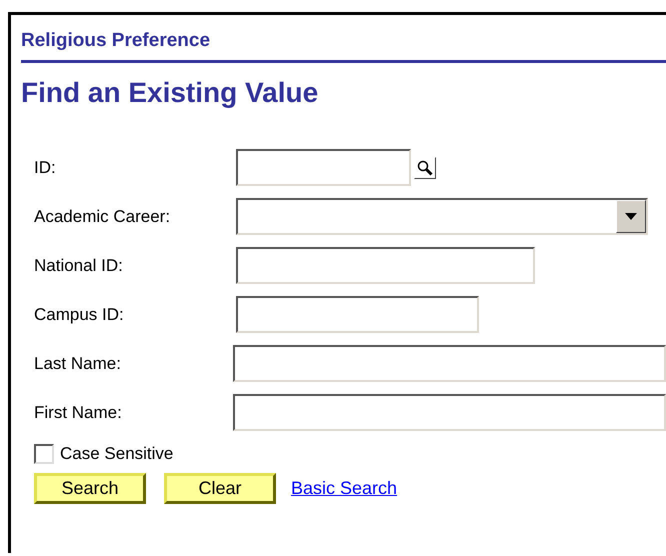 This screenshot has width=666, height=556. I want to click on clear-button: Clear, so click(220, 488).